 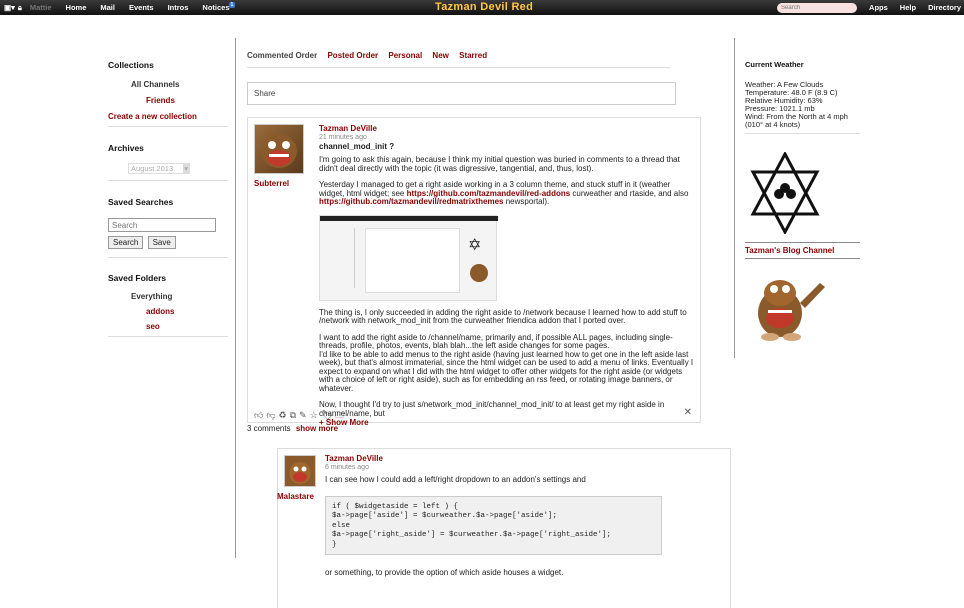 I want to click on close-icon: ✕, so click(x=688, y=412).